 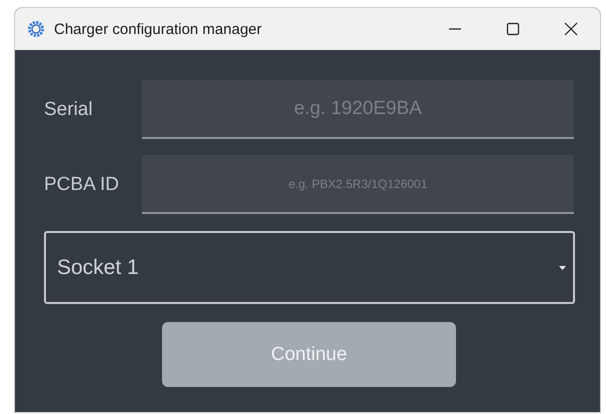 What do you see at coordinates (82, 185) in the screenshot?
I see `field-label: PCBA ID` at bounding box center [82, 185].